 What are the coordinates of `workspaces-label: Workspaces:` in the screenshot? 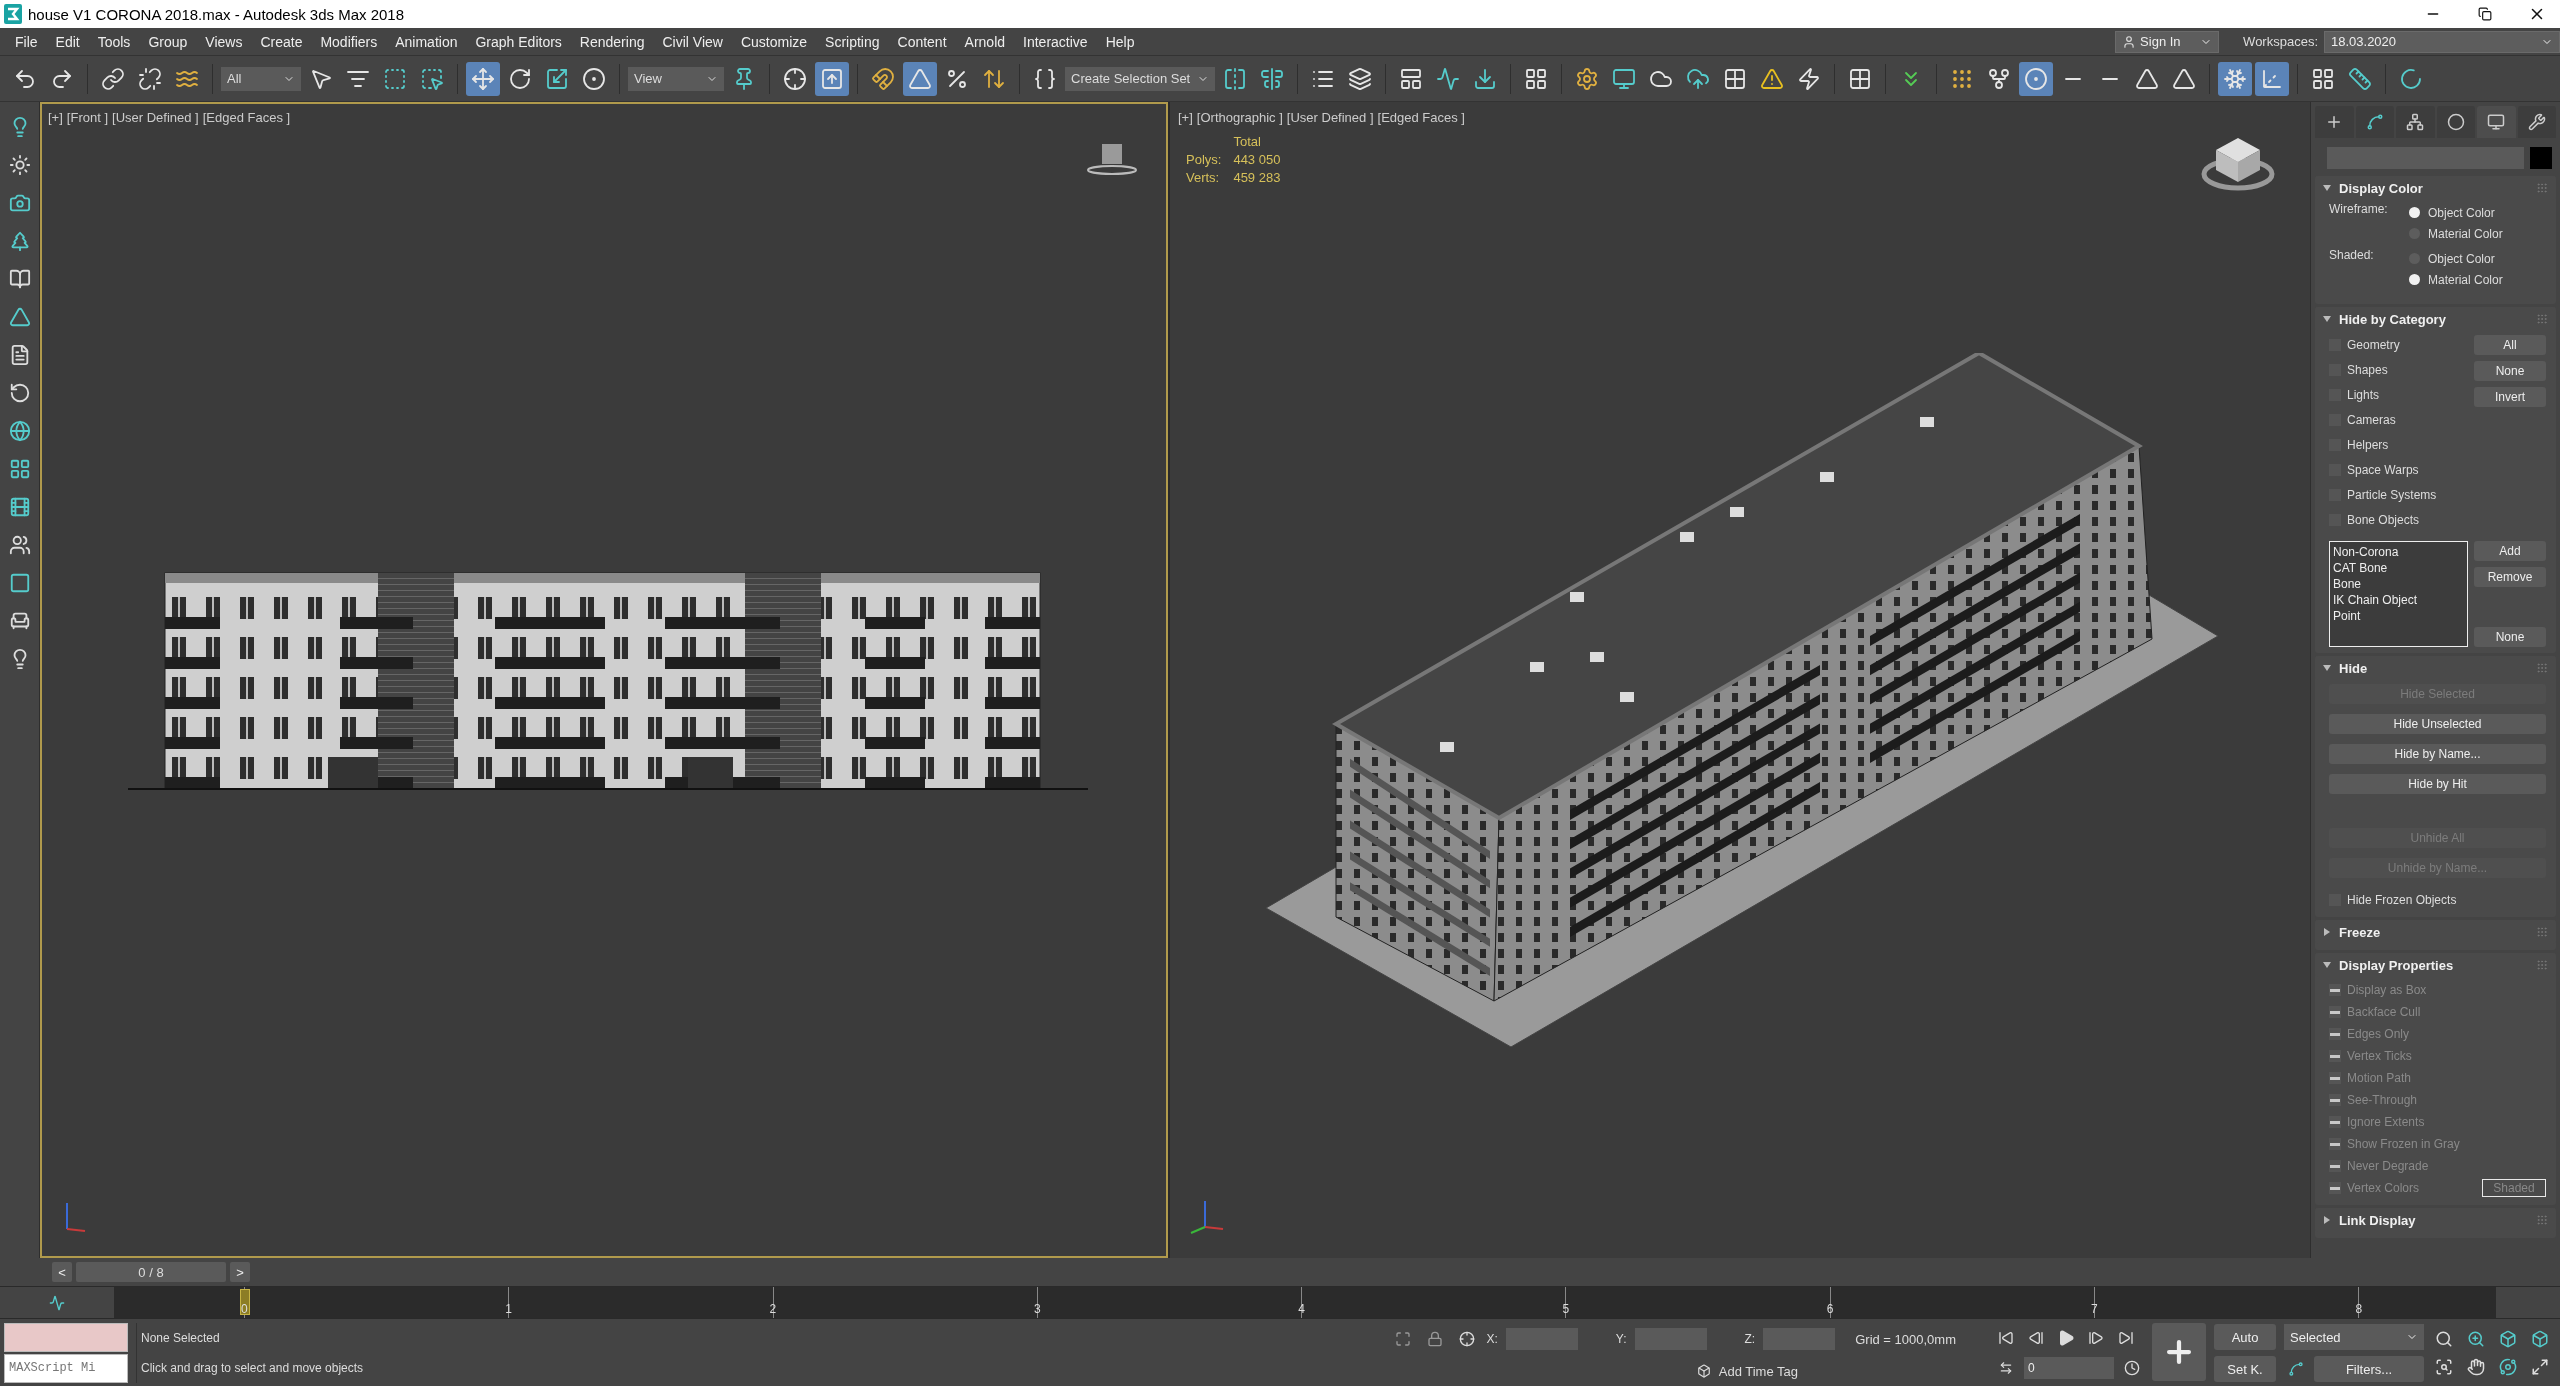 It's located at (2280, 41).